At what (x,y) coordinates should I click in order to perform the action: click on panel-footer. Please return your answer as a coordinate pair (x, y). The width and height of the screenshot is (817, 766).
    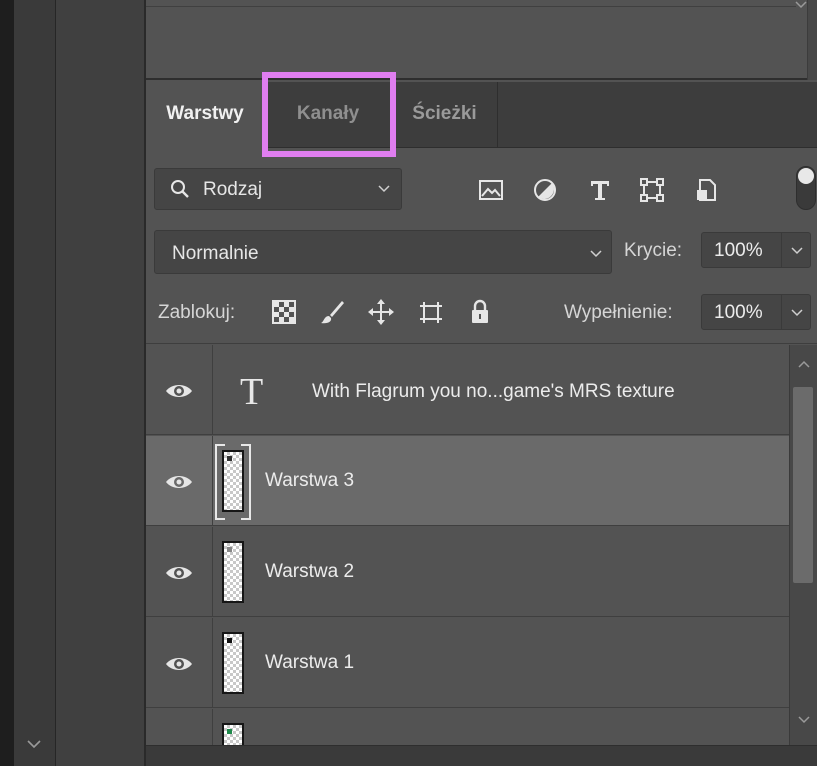
    Looking at the image, I should click on (481, 755).